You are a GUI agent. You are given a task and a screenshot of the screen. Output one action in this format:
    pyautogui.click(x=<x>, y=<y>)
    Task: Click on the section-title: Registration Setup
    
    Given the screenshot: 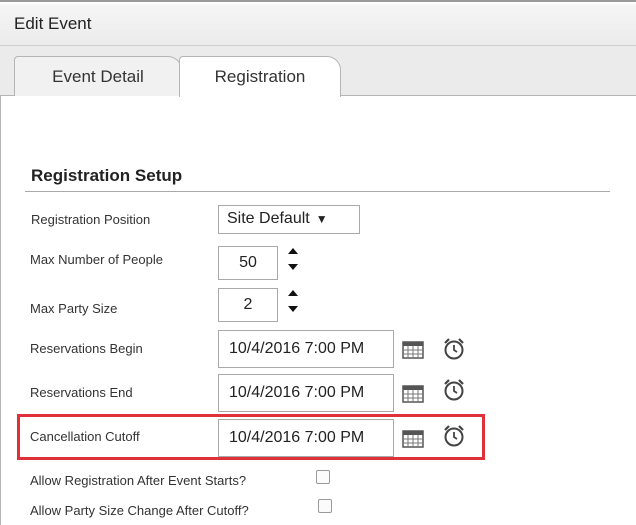 What is the action you would take?
    pyautogui.click(x=107, y=175)
    